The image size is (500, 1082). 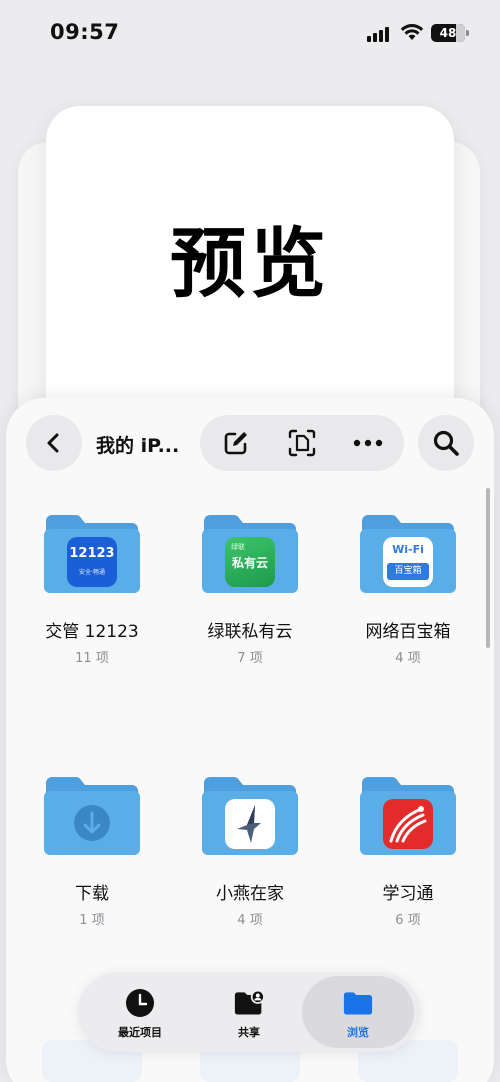 I want to click on status-bar: 09:57 48, so click(x=250, y=33).